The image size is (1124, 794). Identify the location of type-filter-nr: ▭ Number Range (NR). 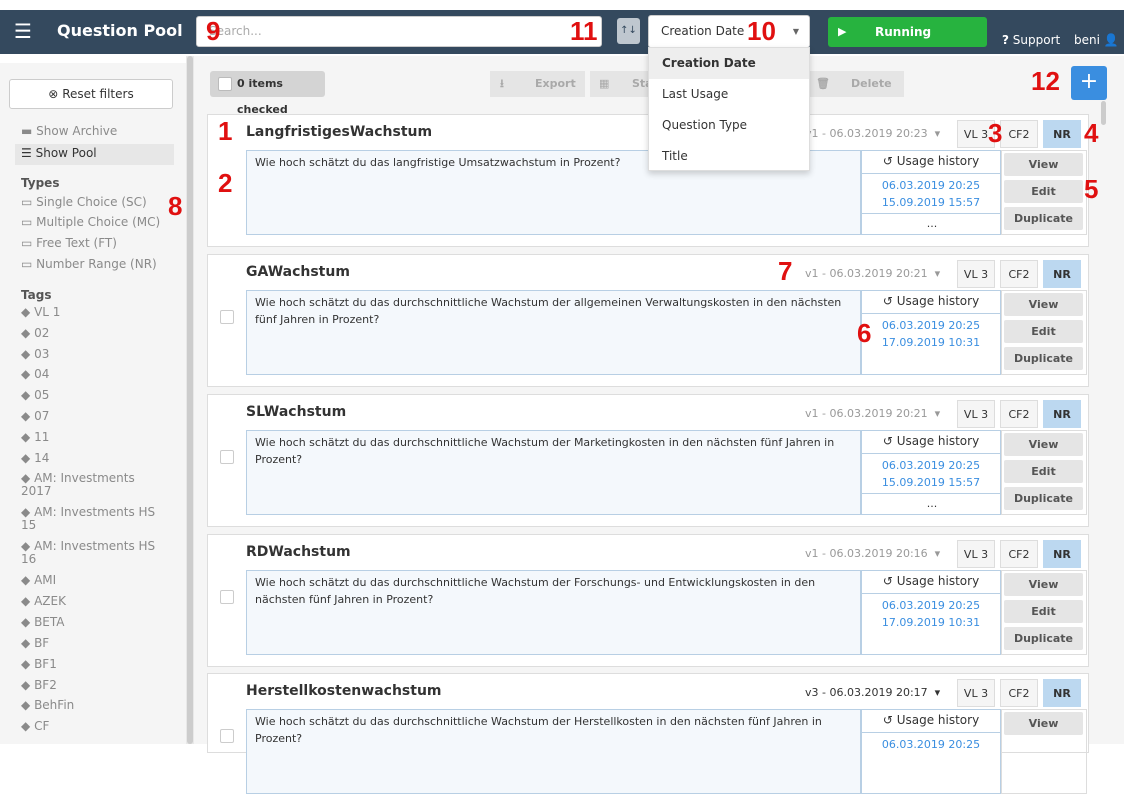
(89, 264).